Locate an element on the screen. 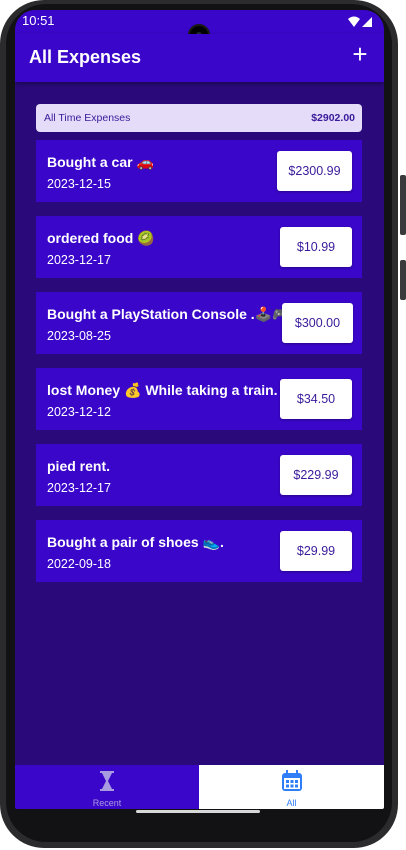  tab-recent-label: Recent is located at coordinates (107, 803).